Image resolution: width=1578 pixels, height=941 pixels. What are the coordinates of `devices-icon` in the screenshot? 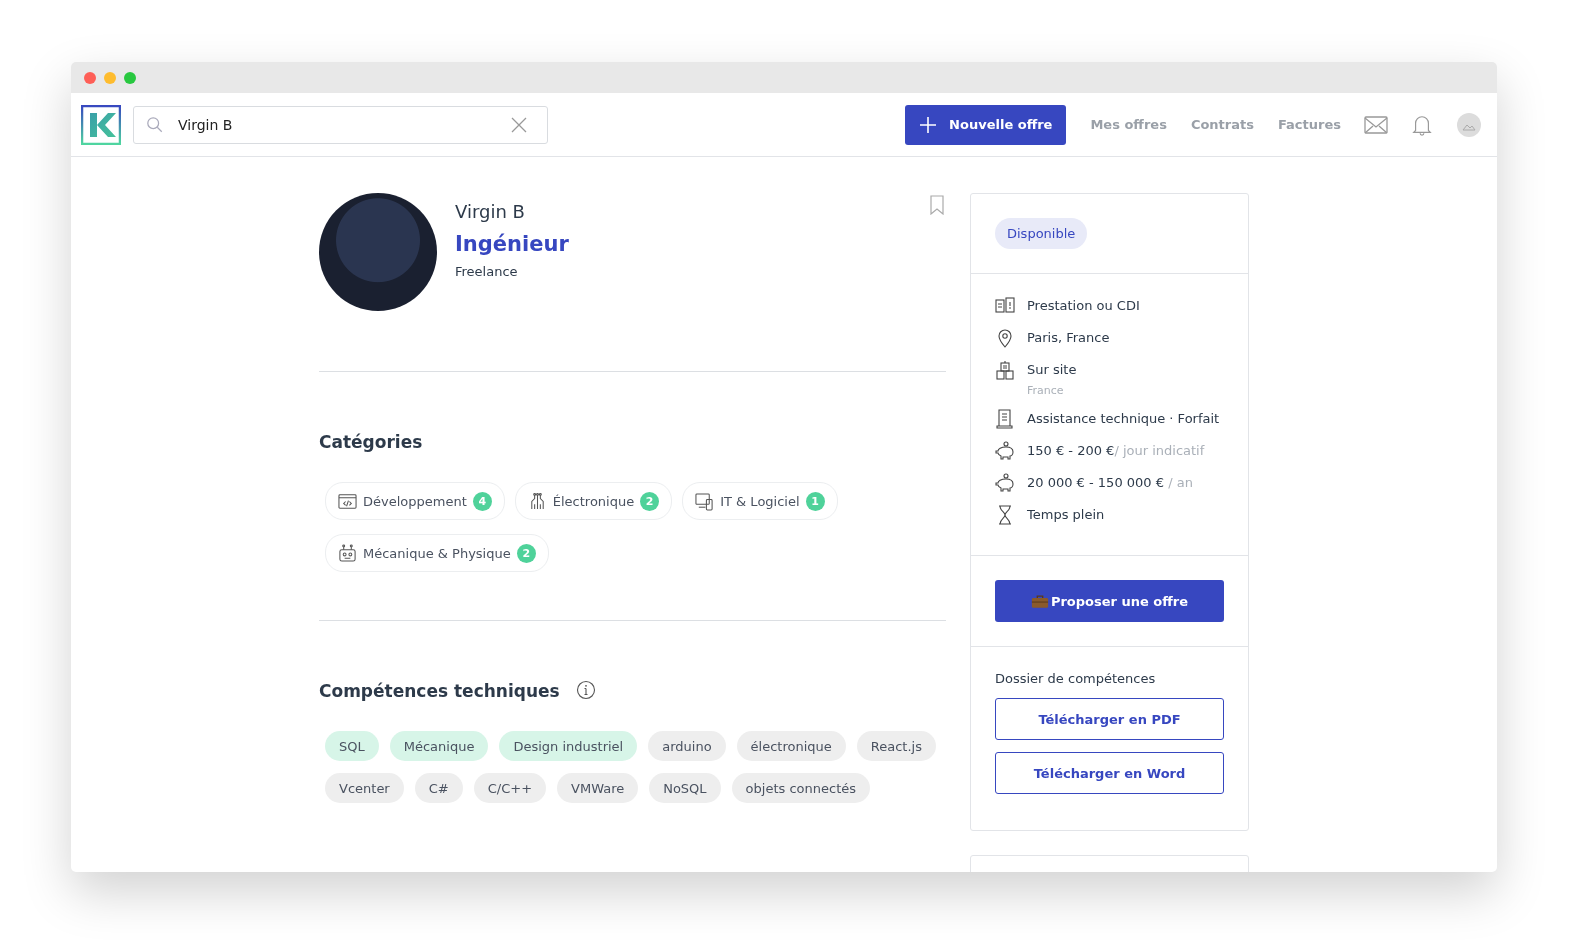 It's located at (705, 501).